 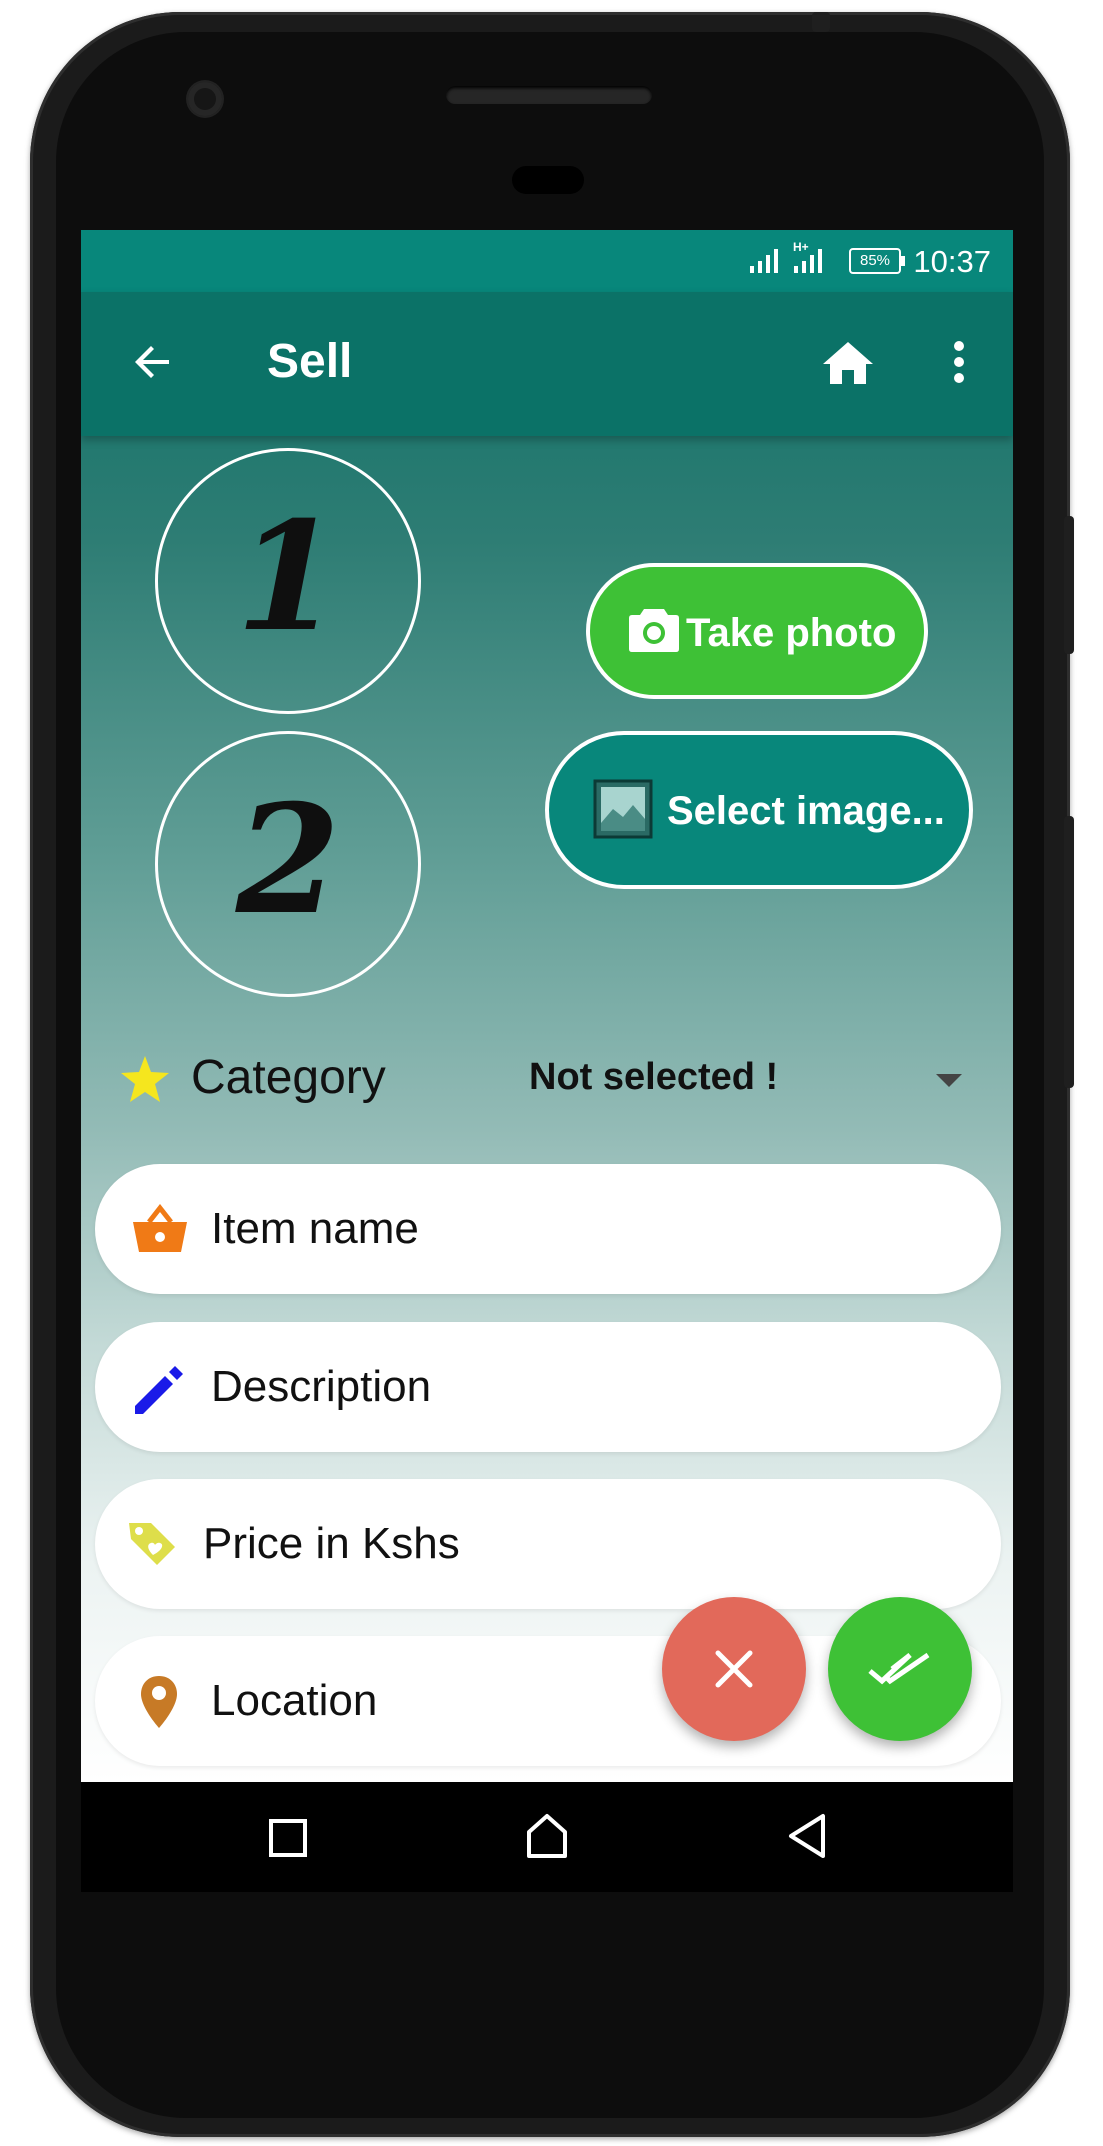 I want to click on category-label: Category, so click(x=288, y=1077).